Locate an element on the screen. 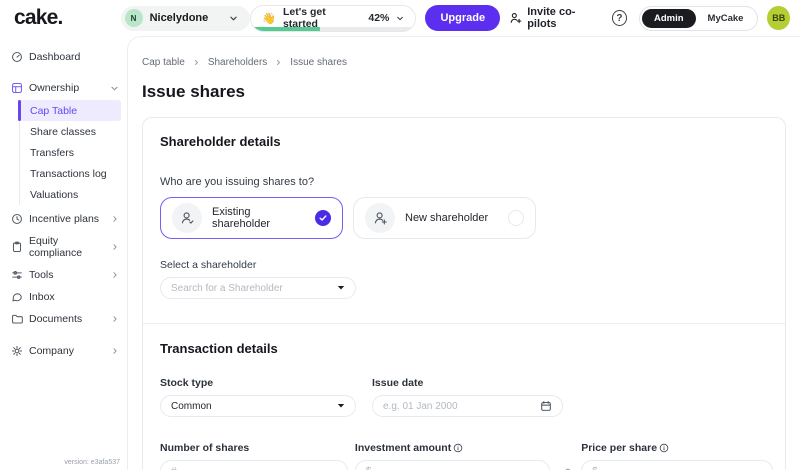 This screenshot has width=800, height=470. issue-date-label: Issue date is located at coordinates (398, 383).